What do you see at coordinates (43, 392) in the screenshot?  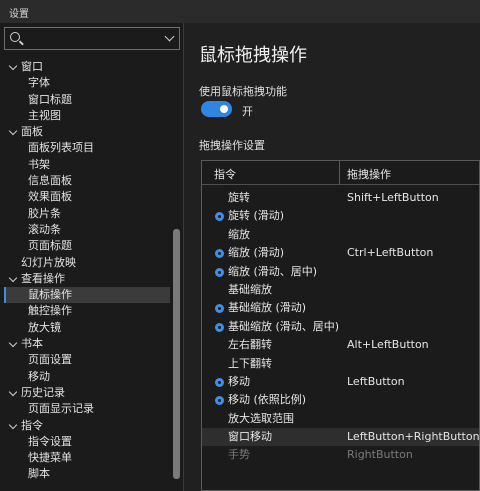 I see `tree-item-label: 历史记录` at bounding box center [43, 392].